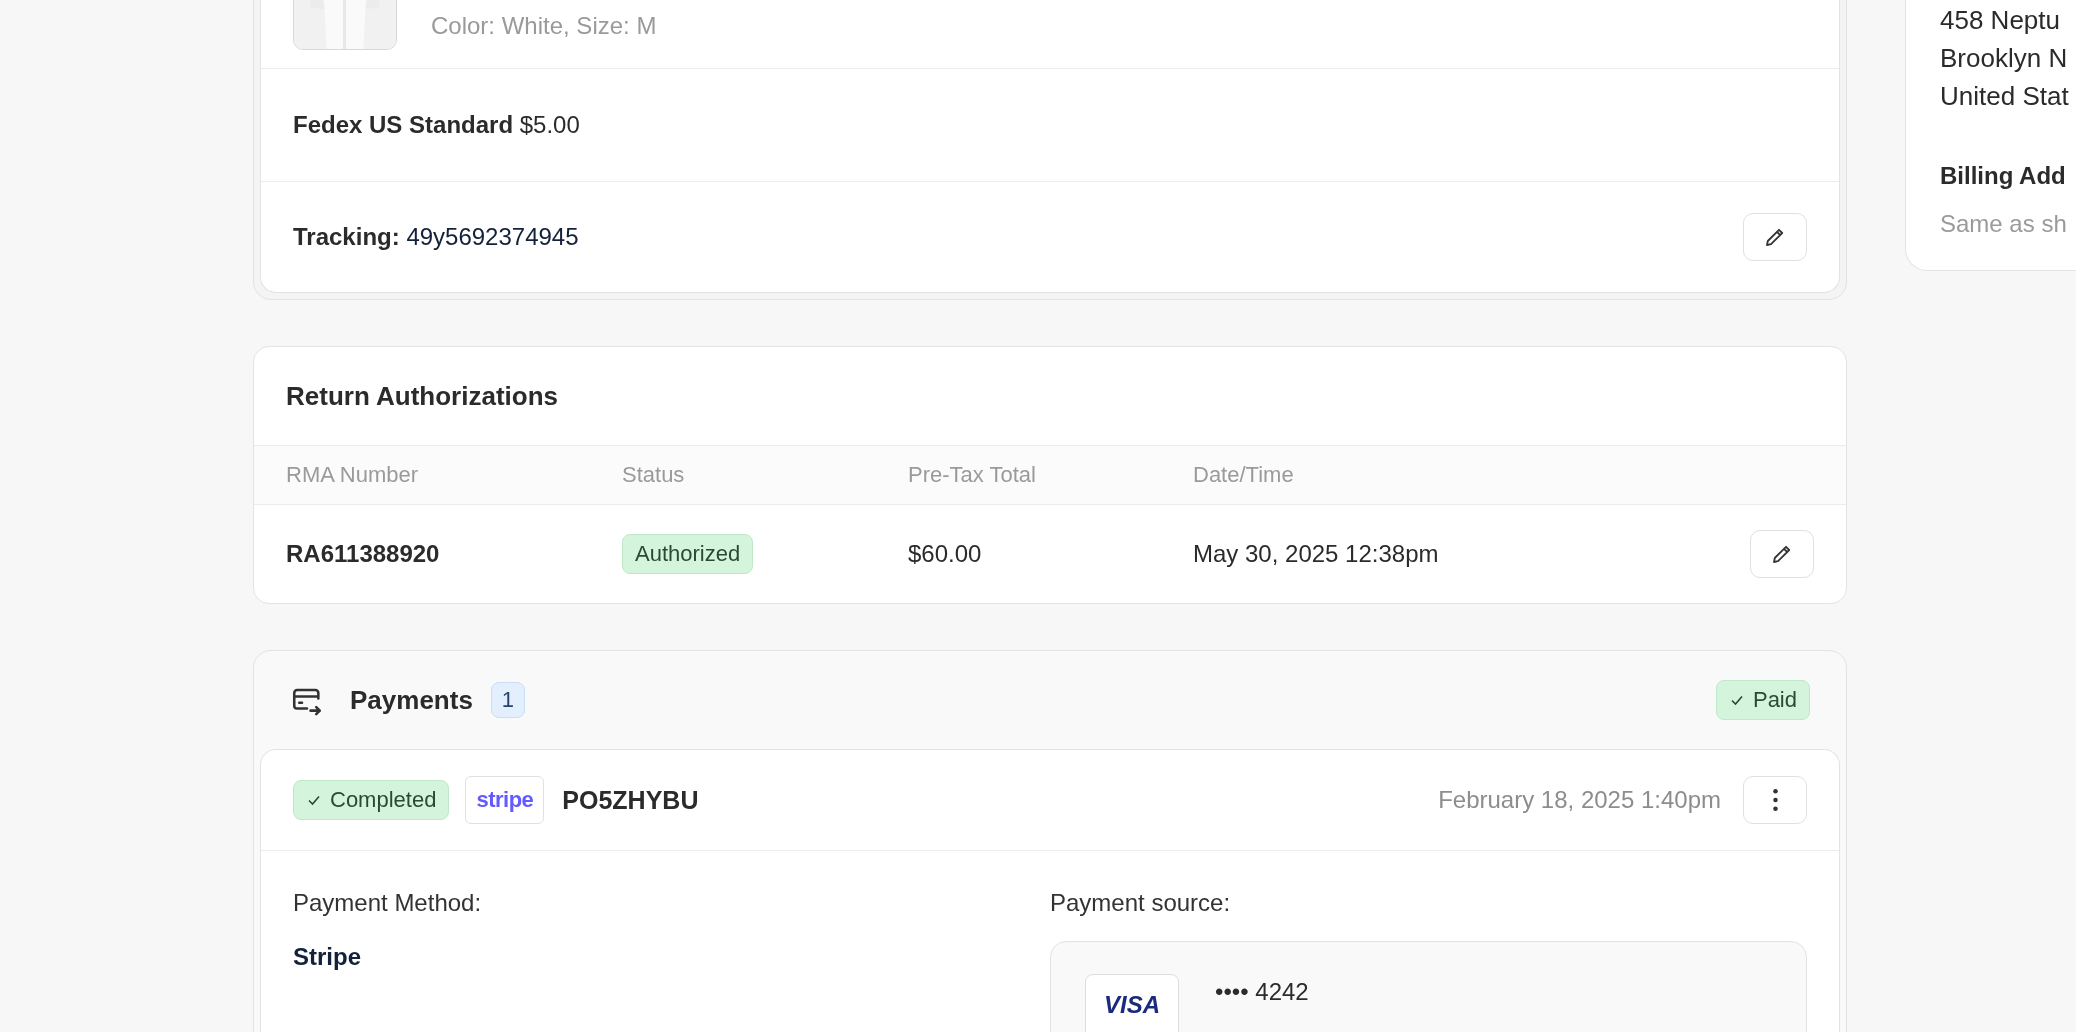 This screenshot has width=2076, height=1032. Describe the element at coordinates (688, 554) in the screenshot. I see `status-badge: Authorized` at that location.